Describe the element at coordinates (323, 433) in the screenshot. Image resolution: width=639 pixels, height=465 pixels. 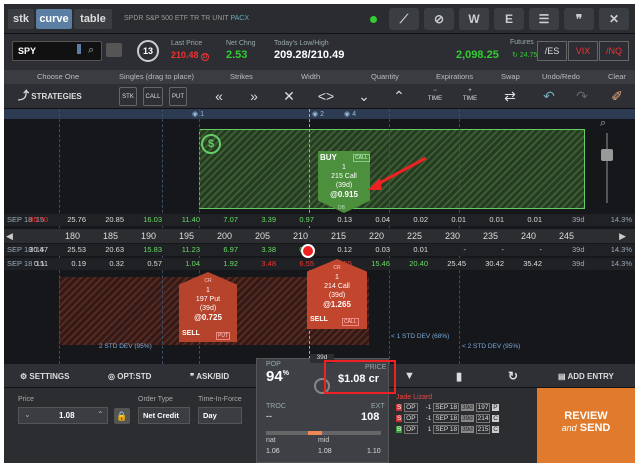
I see `nat-mid-bar` at that location.